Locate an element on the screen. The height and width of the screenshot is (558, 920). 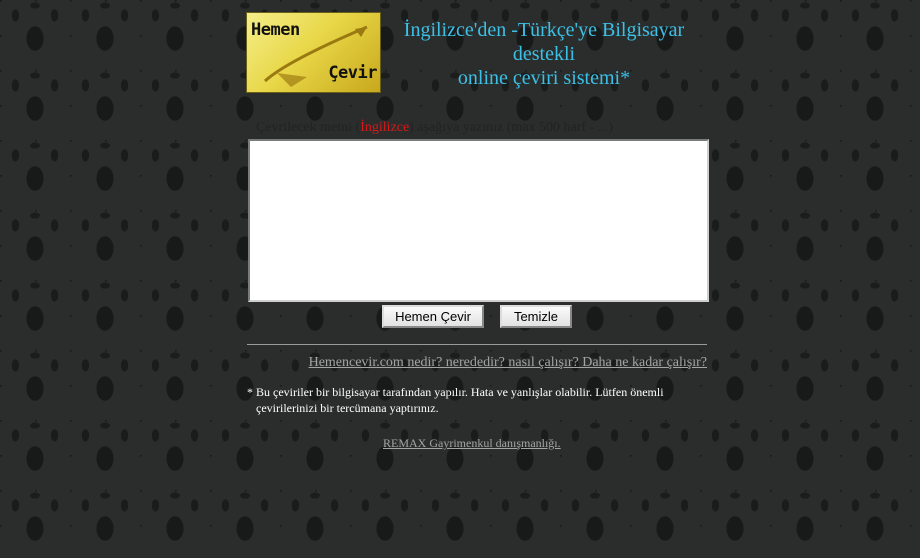
logo-word-cevir: Çevir is located at coordinates (352, 73).